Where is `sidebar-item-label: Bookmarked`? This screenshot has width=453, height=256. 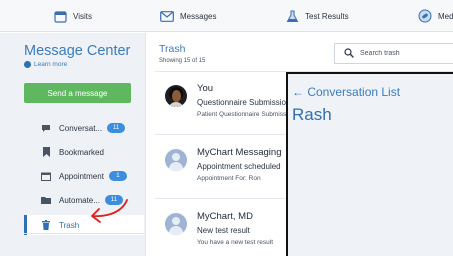
sidebar-item-label: Bookmarked is located at coordinates (81, 152).